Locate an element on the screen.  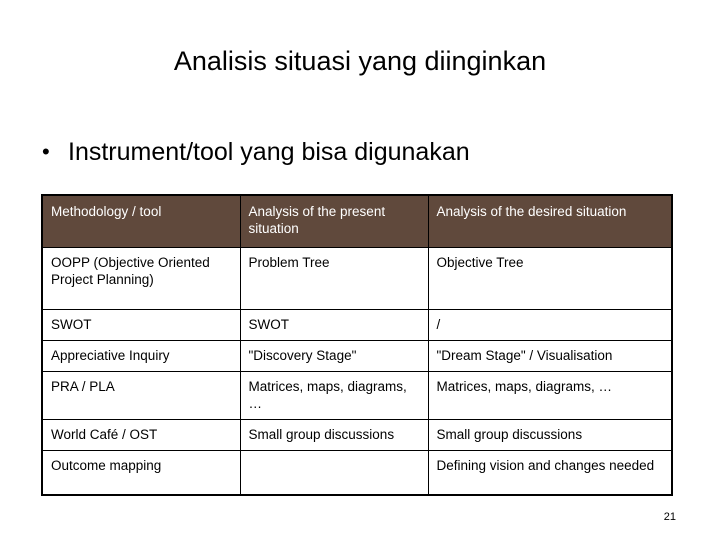
cell-desired-situation: Defining vision and changes needed is located at coordinates (550, 472).